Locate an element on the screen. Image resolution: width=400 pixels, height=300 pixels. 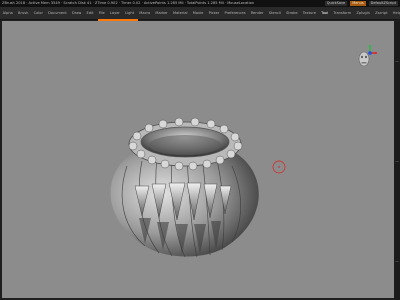
menu-movie: Movie is located at coordinates (198, 13).